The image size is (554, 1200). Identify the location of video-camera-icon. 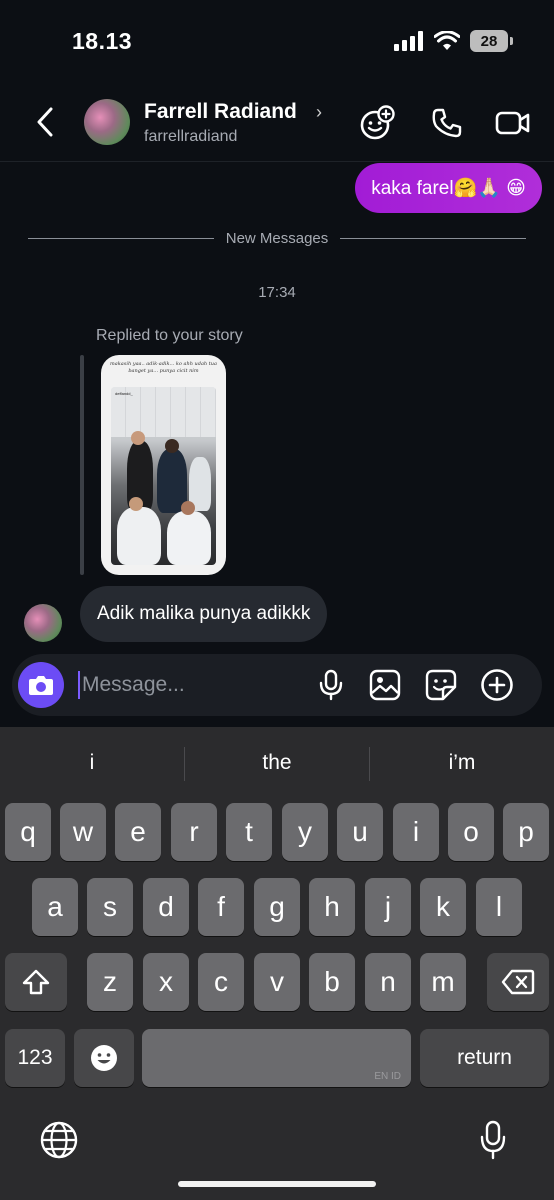
(512, 123).